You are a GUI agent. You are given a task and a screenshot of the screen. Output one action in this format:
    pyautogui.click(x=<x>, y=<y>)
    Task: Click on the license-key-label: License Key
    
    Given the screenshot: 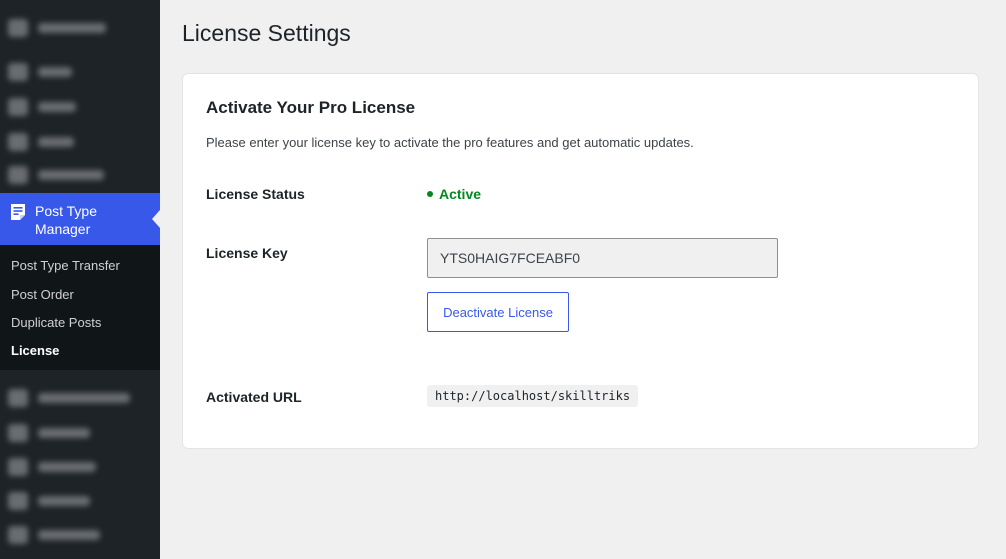 What is the action you would take?
    pyautogui.click(x=247, y=253)
    